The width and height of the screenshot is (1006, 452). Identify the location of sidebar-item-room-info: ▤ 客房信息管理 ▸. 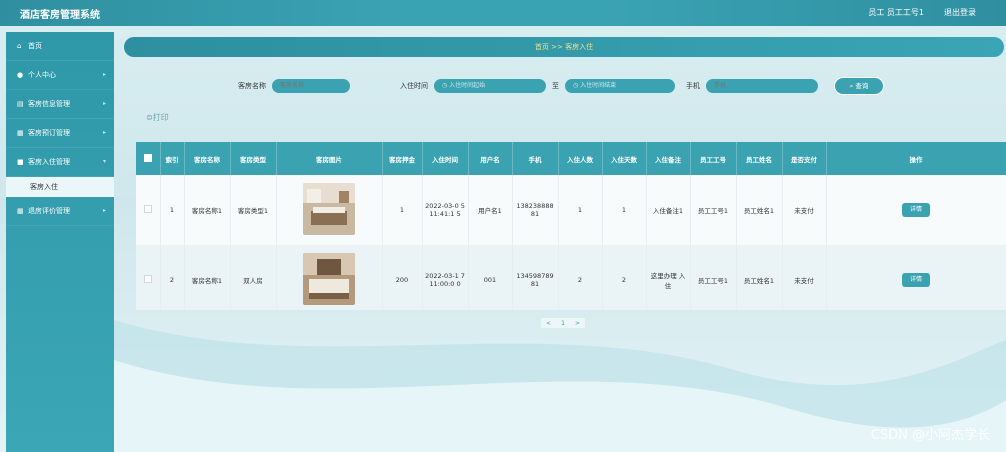
(60, 104).